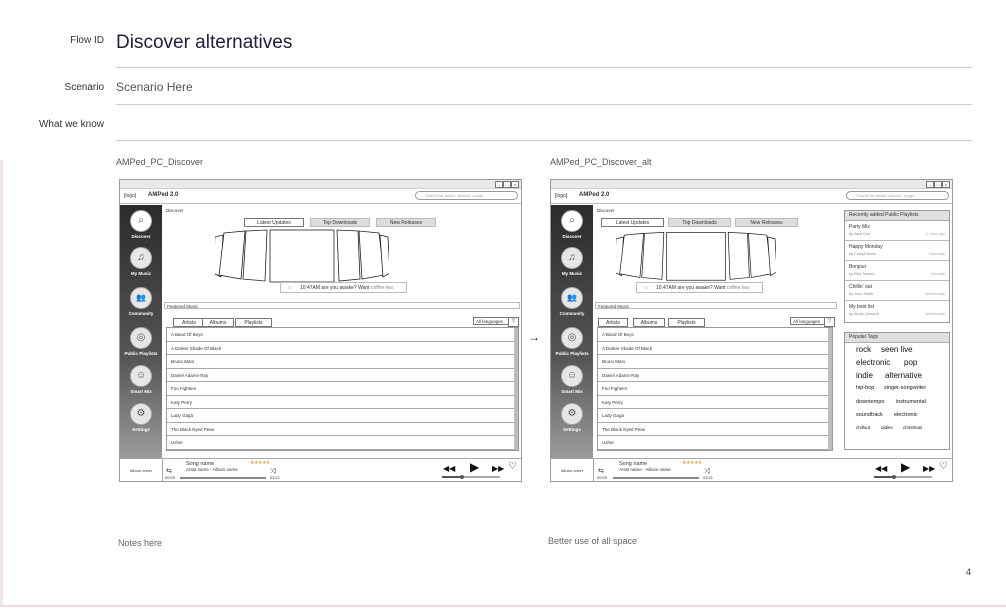 Image resolution: width=1006 pixels, height=612 pixels. I want to click on list-item: Lady Gaga, so click(342, 416).